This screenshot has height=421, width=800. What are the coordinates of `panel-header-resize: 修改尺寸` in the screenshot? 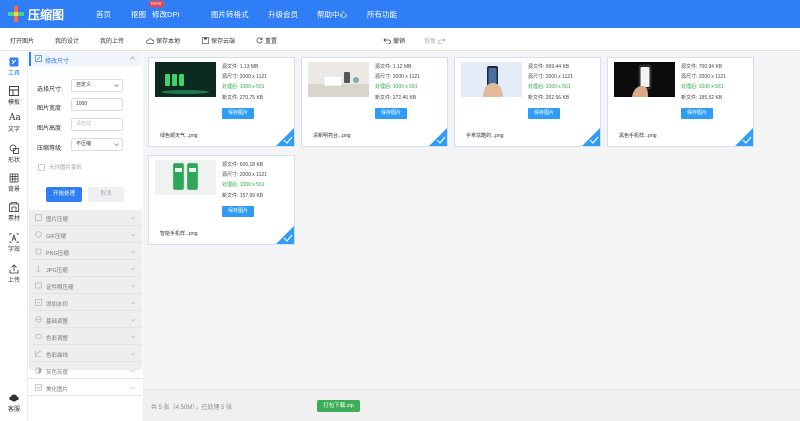 It's located at (85, 59).